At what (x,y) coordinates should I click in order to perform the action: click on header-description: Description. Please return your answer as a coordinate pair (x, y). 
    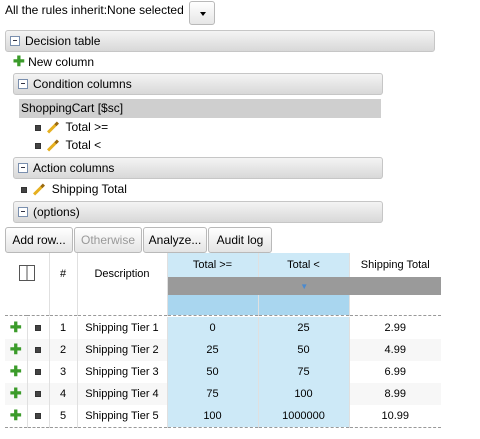
    Looking at the image, I should click on (121, 274).